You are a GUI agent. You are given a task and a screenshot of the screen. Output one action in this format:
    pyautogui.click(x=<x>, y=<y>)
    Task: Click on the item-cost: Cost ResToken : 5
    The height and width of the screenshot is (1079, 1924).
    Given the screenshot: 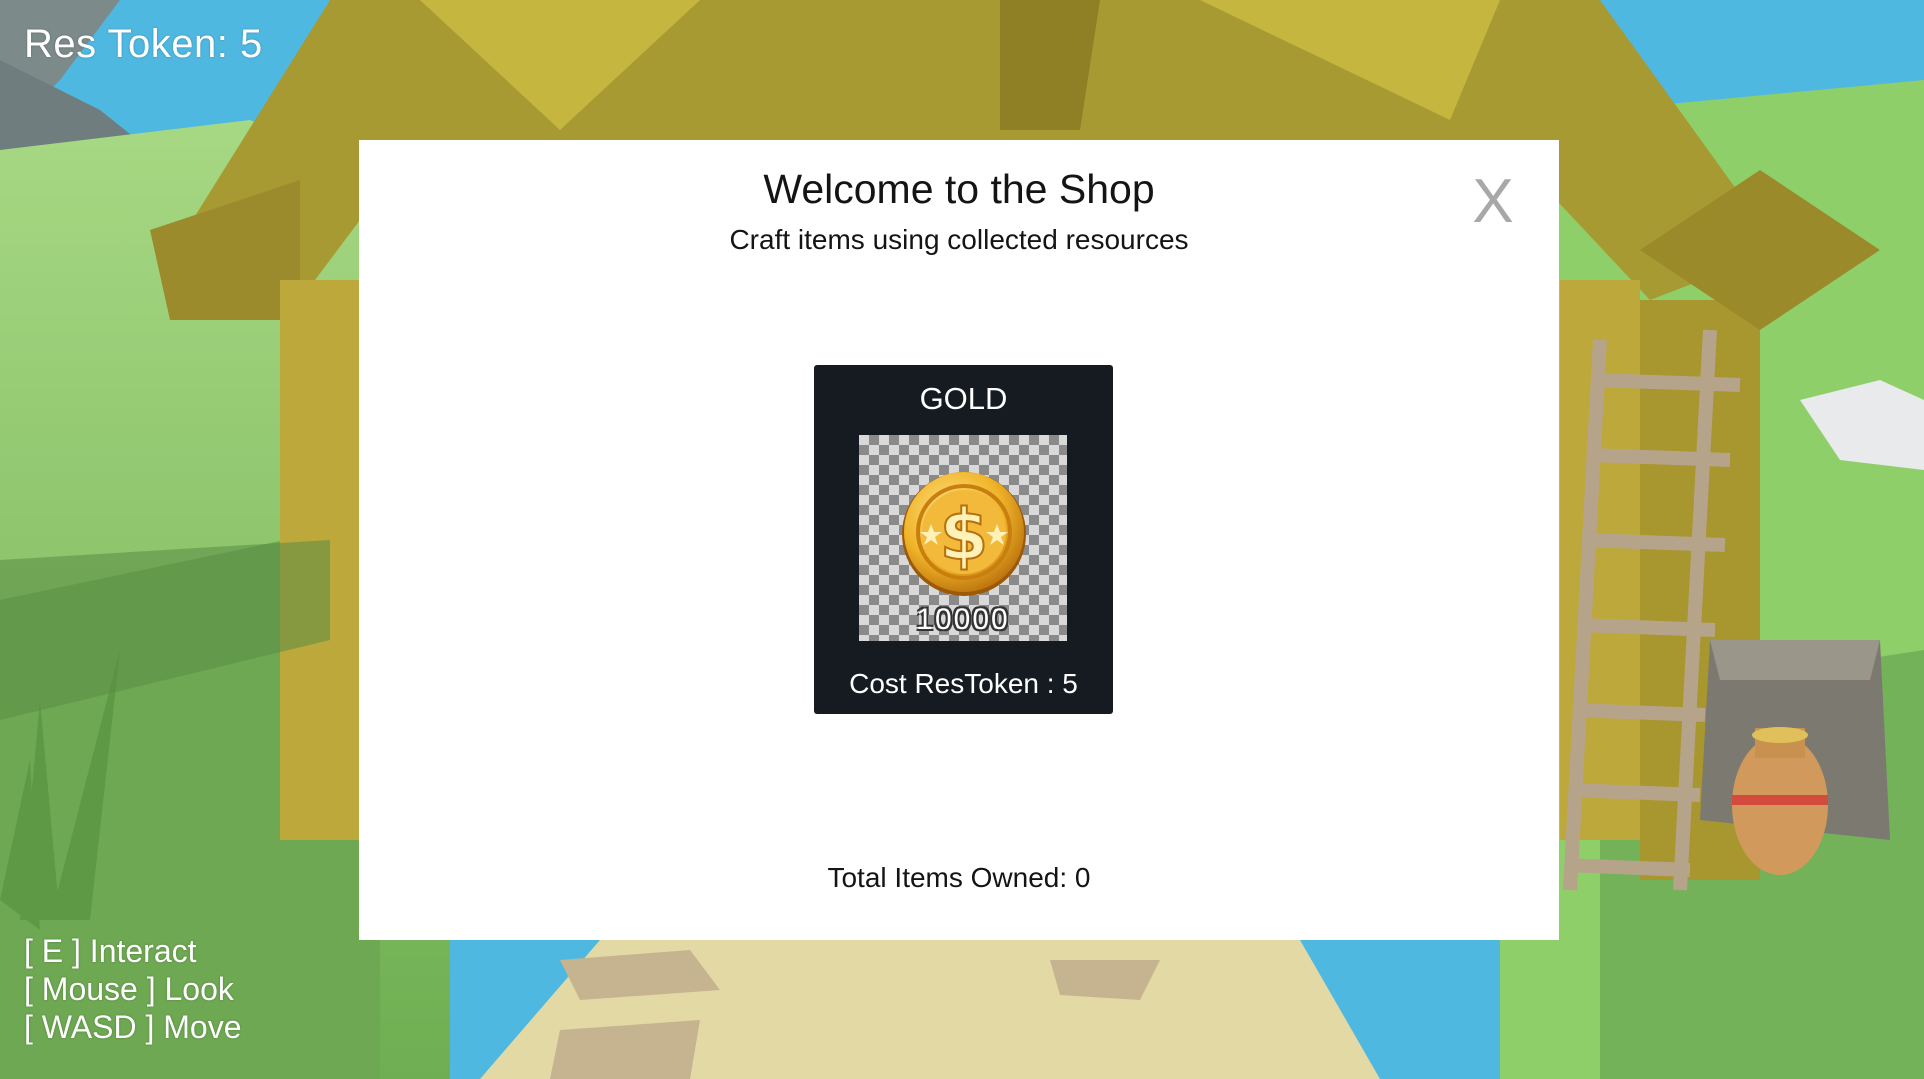 What is the action you would take?
    pyautogui.click(x=963, y=683)
    